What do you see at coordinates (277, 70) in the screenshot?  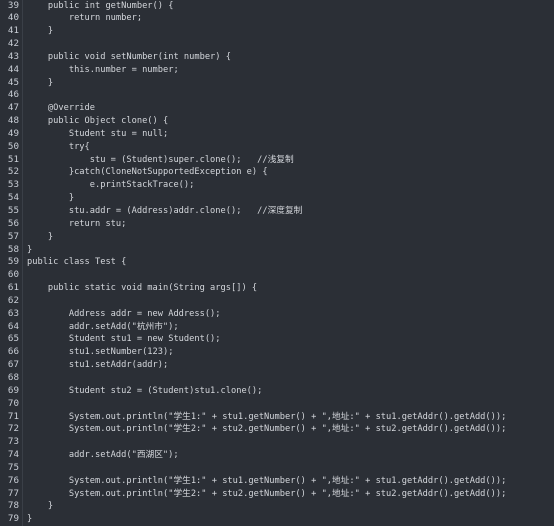 I see `code-line: 44 this.number = number;` at bounding box center [277, 70].